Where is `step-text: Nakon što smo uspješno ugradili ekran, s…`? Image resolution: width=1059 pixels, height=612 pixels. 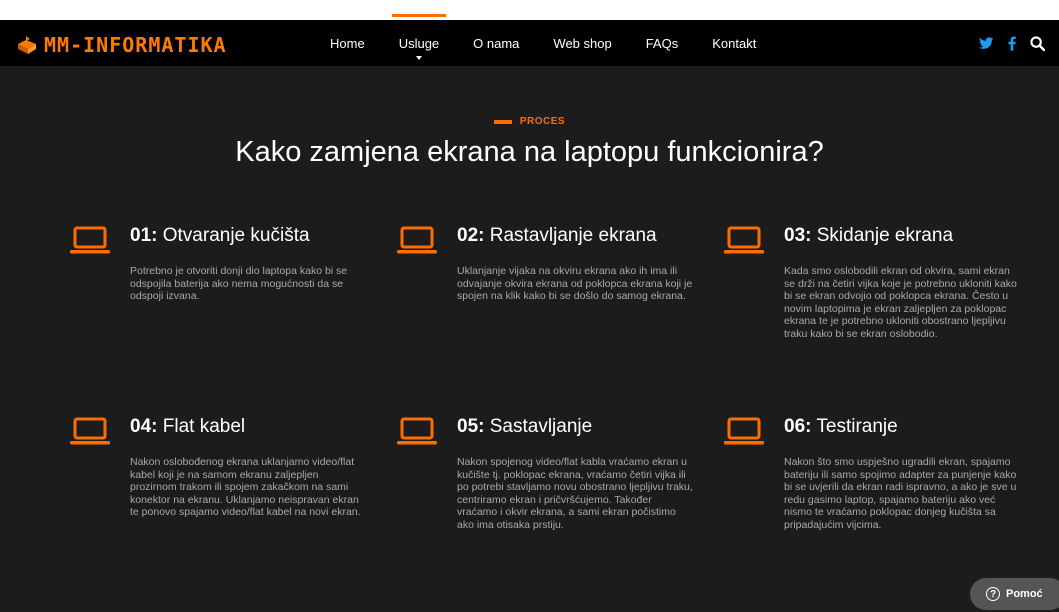
step-text: Nakon što smo uspješno ugradili ekran, s… is located at coordinates (900, 493).